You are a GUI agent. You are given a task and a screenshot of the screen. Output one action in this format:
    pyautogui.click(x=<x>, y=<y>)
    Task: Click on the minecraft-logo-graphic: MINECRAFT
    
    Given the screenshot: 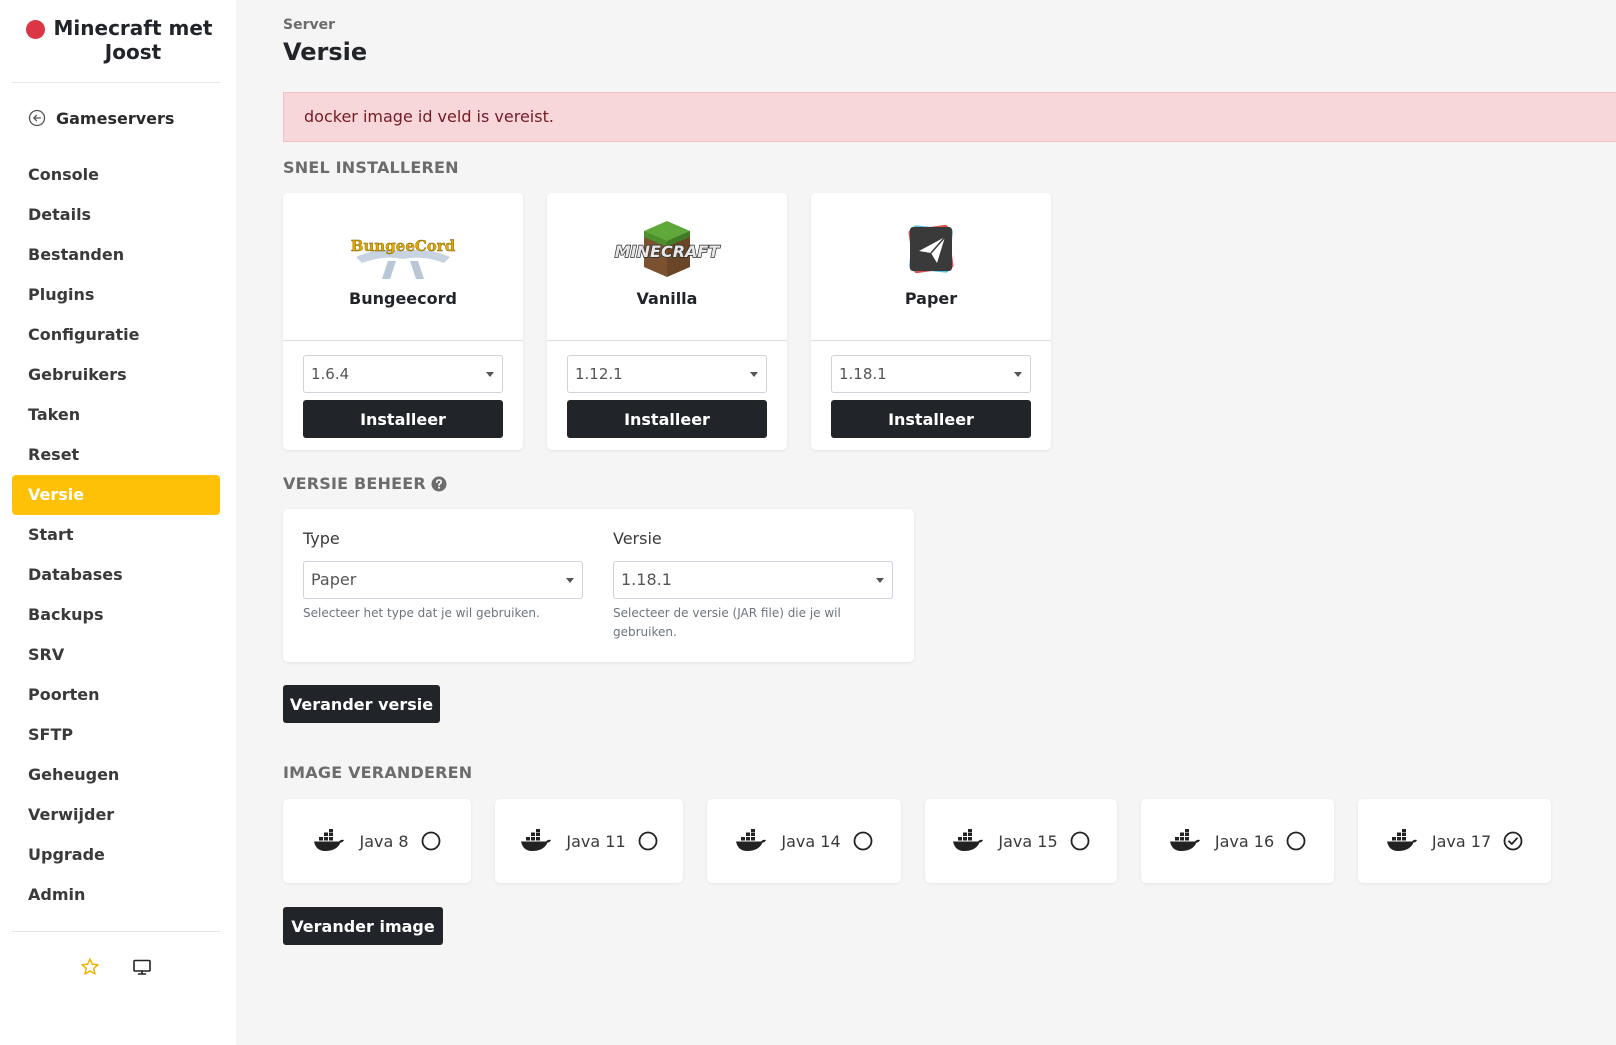 What is the action you would take?
    pyautogui.click(x=667, y=249)
    